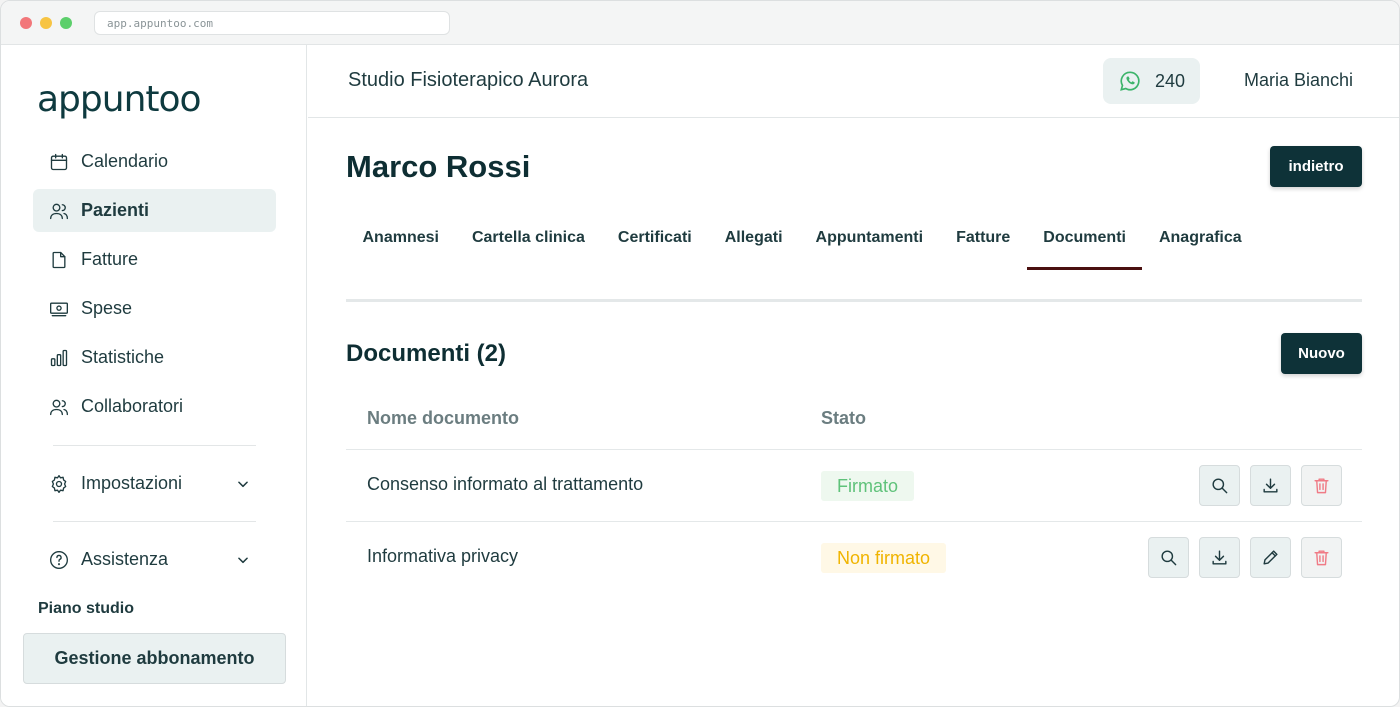  Describe the element at coordinates (154, 308) in the screenshot. I see `sidebar-item-spese: Spese` at that location.